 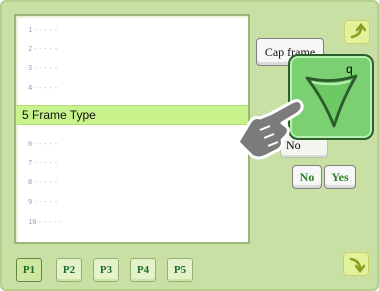 I want to click on arrow-down-icon, so click(x=357, y=265).